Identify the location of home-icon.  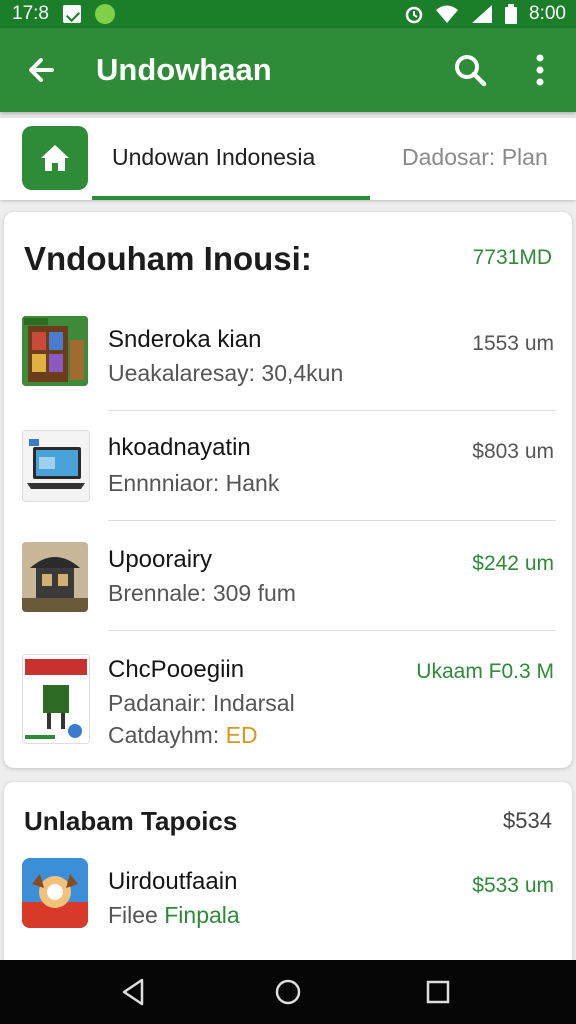
(55, 158).